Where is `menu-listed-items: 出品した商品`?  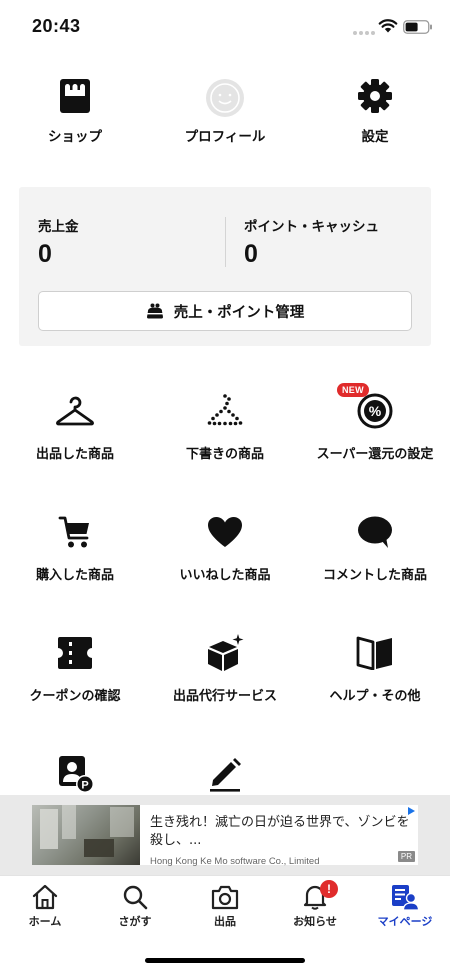
menu-listed-items: 出品した商品 is located at coordinates (75, 431).